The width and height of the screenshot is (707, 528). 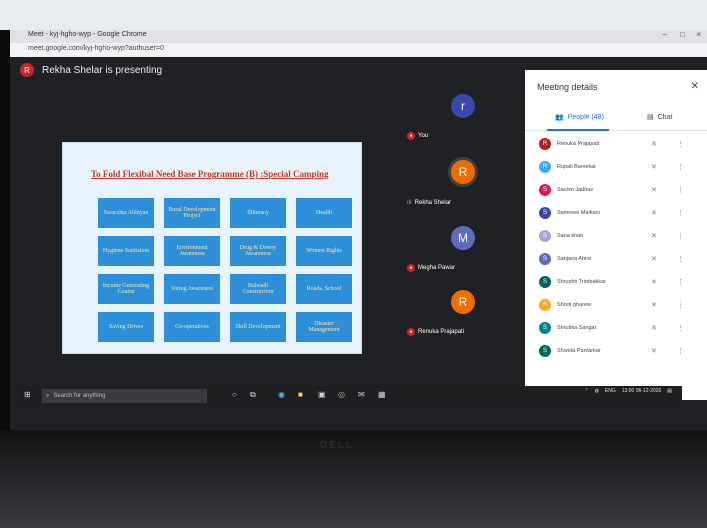 I want to click on participant-name: Sanjana Ahire, so click(x=574, y=258).